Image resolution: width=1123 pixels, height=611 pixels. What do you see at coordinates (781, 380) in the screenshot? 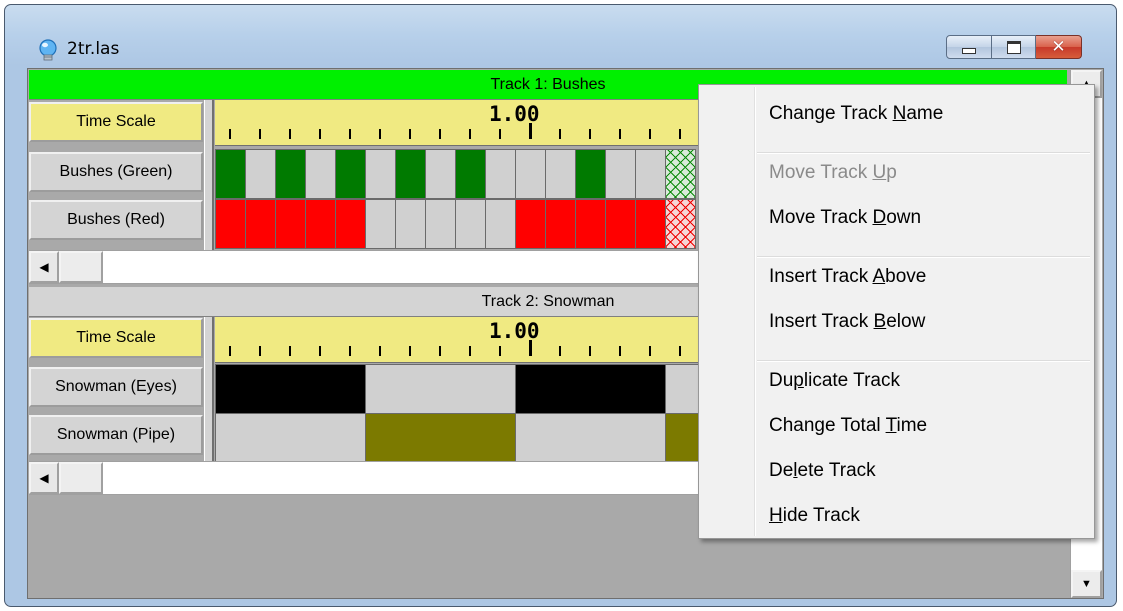
I see `menu-item-text: Du` at bounding box center [781, 380].